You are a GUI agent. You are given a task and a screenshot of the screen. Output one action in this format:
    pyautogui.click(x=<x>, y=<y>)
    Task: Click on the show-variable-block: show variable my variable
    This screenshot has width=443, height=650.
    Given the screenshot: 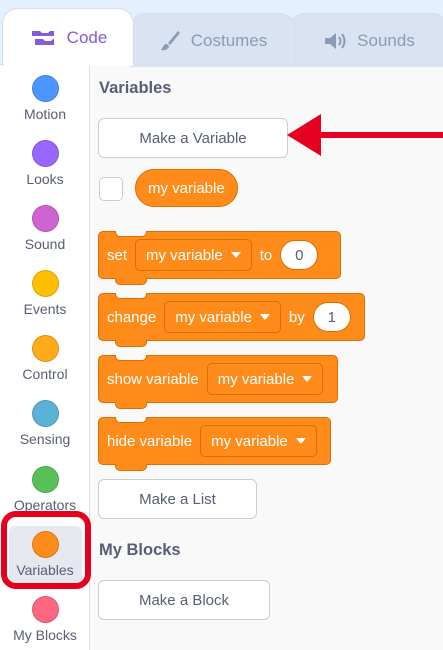 What is the action you would take?
    pyautogui.click(x=218, y=382)
    